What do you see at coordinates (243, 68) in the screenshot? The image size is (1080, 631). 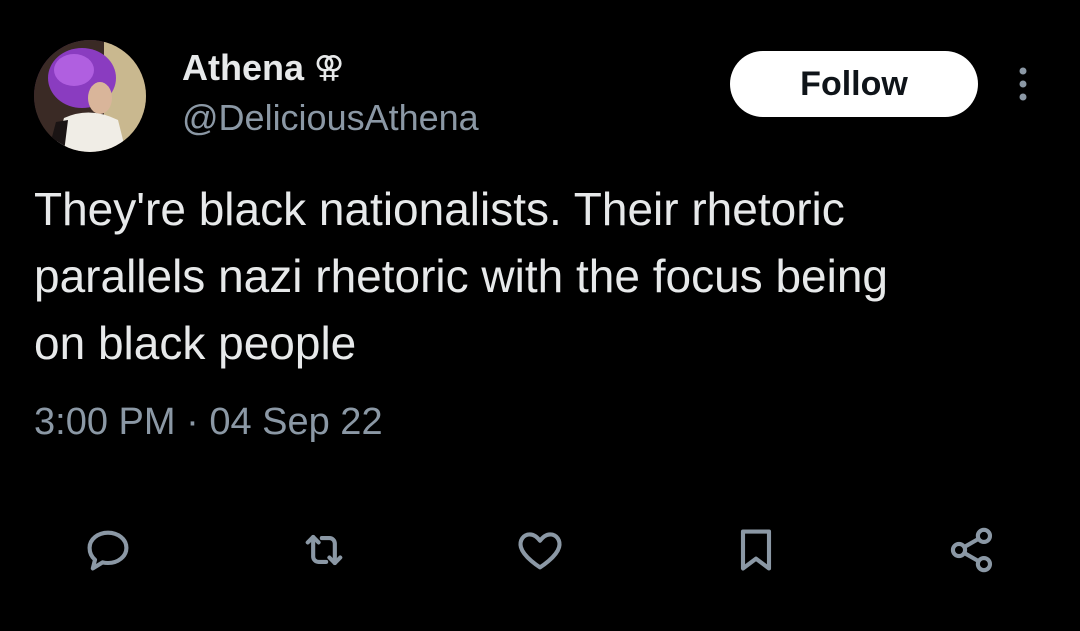 I see `author-display-name: Athena` at bounding box center [243, 68].